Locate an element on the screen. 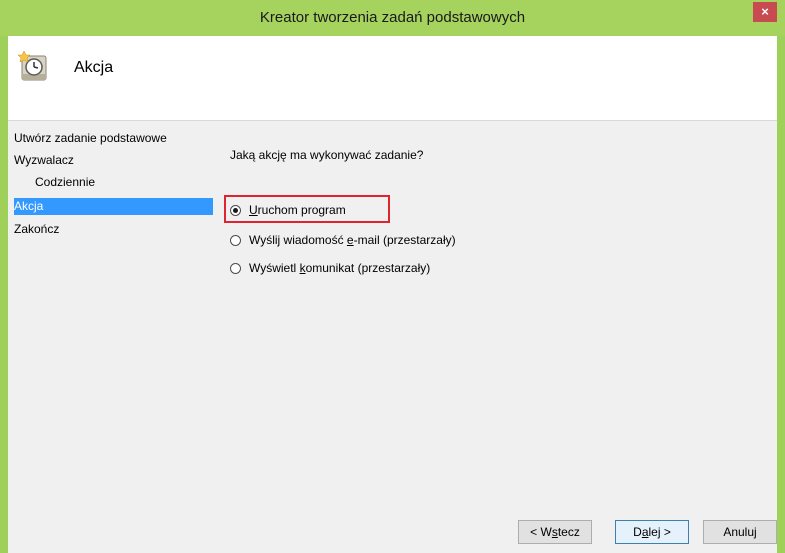 The height and width of the screenshot is (553, 785). close-icon: × is located at coordinates (765, 11).